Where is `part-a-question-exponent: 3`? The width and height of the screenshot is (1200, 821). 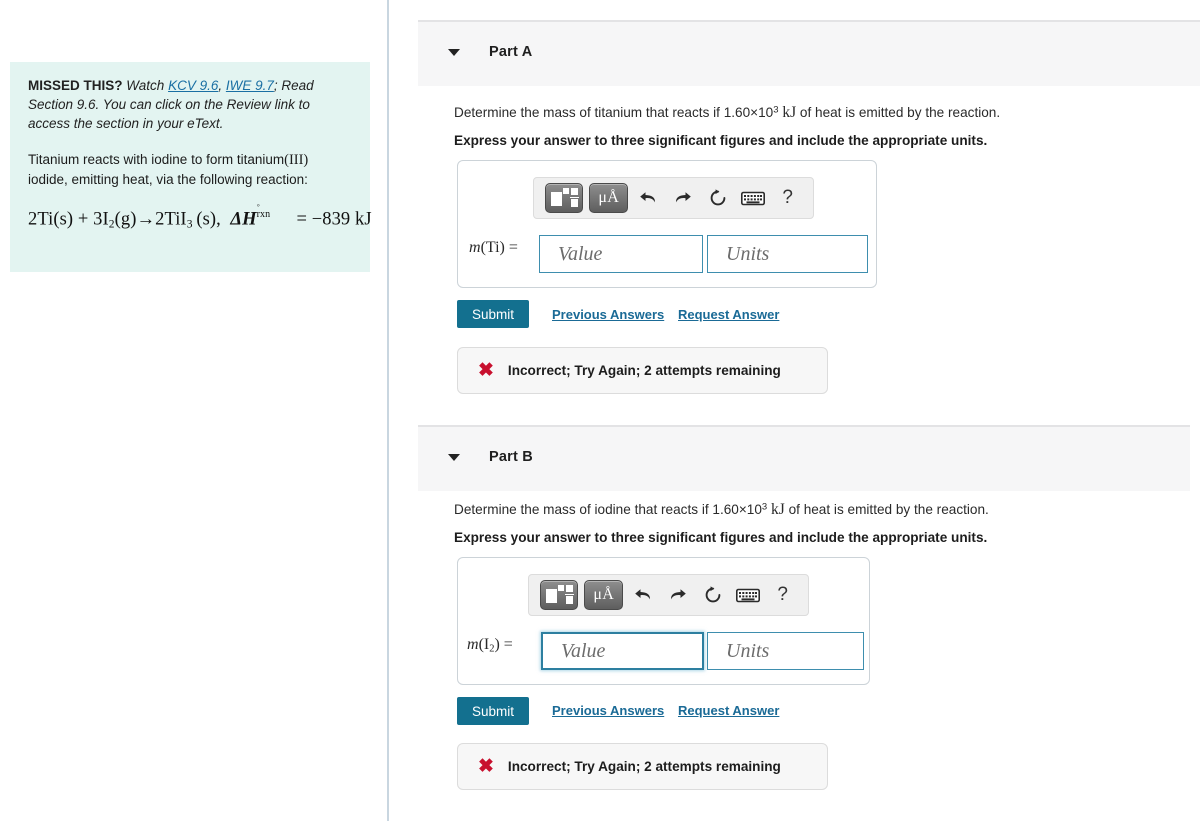 part-a-question-exponent: 3 is located at coordinates (776, 110).